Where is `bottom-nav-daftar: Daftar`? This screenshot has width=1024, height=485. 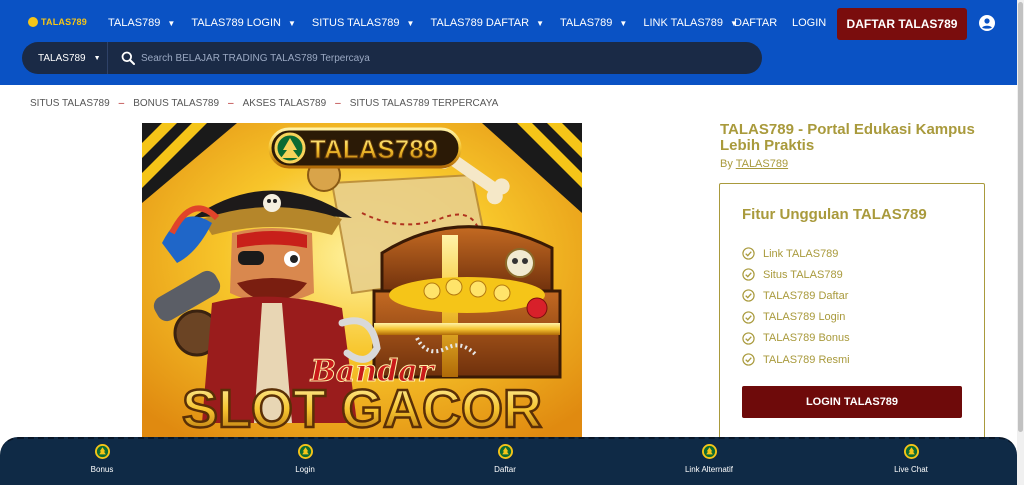
bottom-nav-daftar: Daftar is located at coordinates (505, 459).